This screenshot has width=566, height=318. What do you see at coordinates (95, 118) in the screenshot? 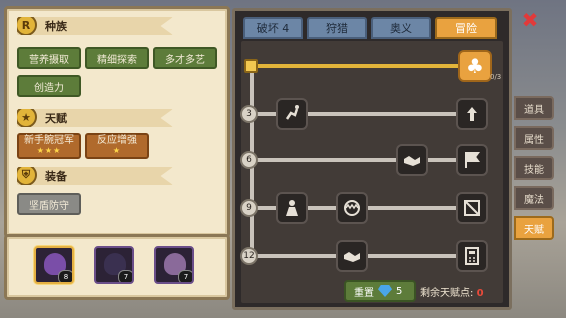
I see `talent-header: ★ 天赋` at bounding box center [95, 118].